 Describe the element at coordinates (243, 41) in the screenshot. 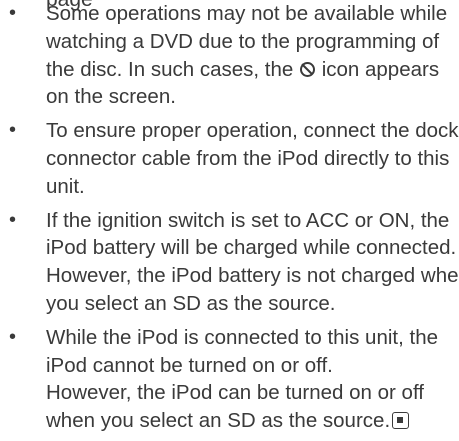

I see `note-text-line: watching a DVD due to the programming of` at that location.